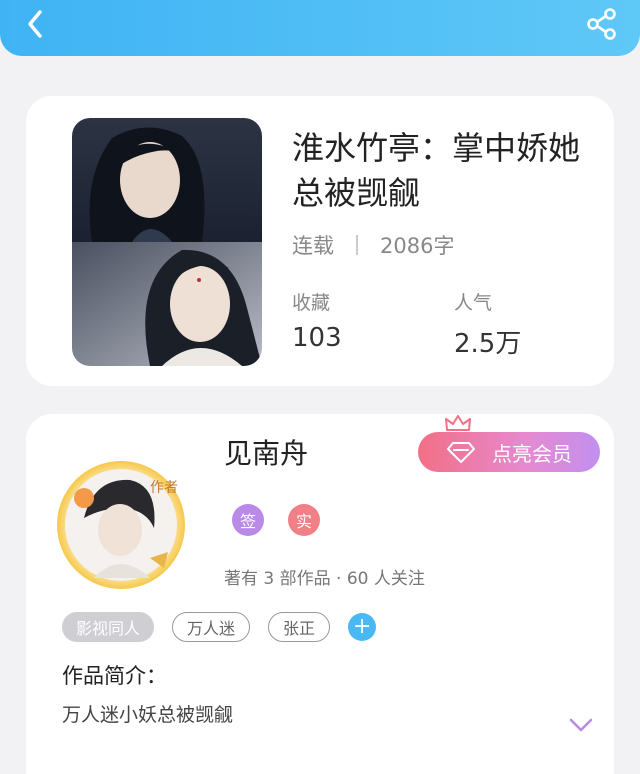 This screenshot has width=640, height=774. What do you see at coordinates (299, 627) in the screenshot?
I see `tag-item: 张正` at bounding box center [299, 627].